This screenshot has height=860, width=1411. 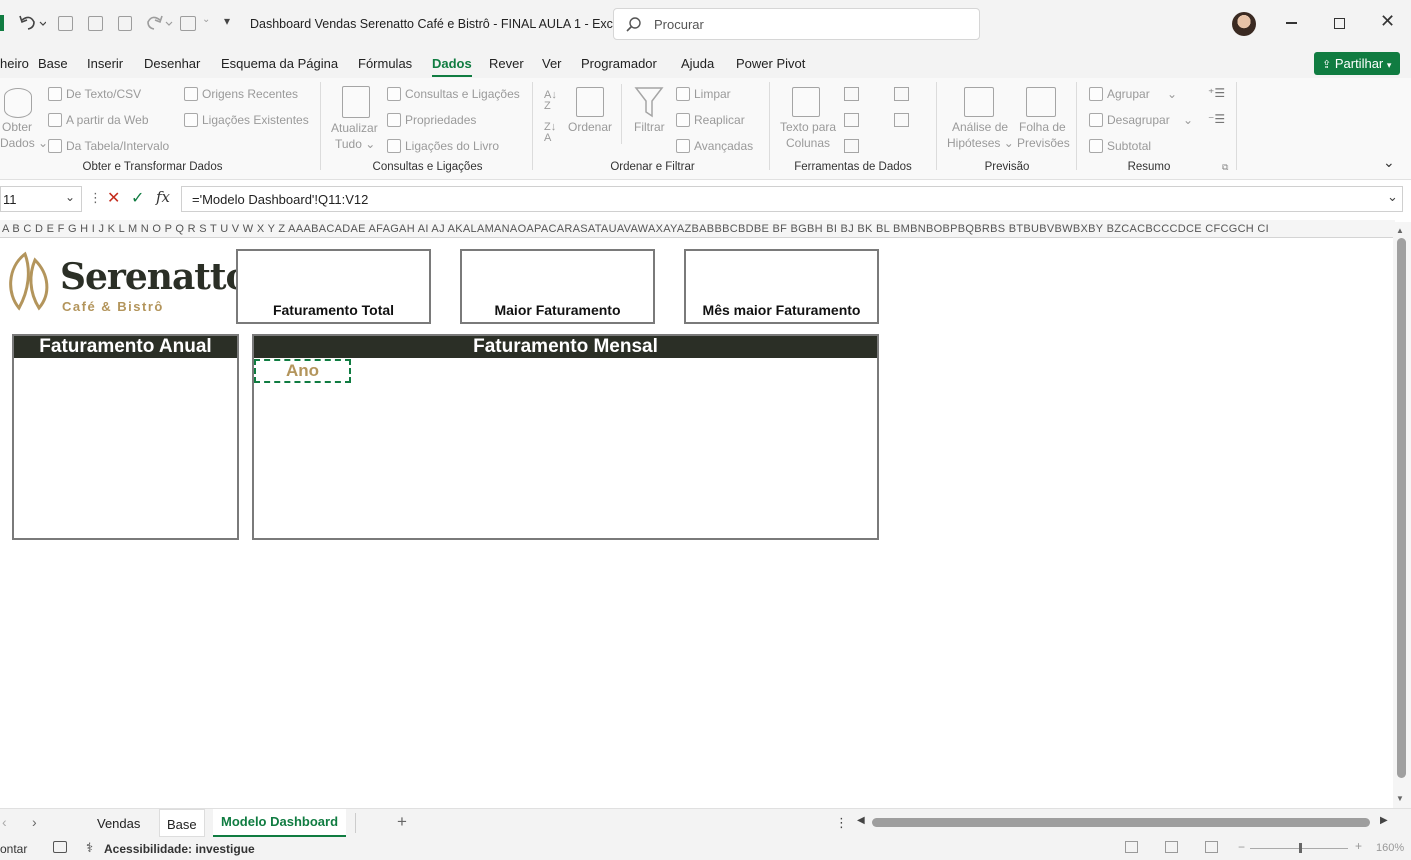 What do you see at coordinates (1390, 848) in the screenshot?
I see `zoom-level: 160%` at bounding box center [1390, 848].